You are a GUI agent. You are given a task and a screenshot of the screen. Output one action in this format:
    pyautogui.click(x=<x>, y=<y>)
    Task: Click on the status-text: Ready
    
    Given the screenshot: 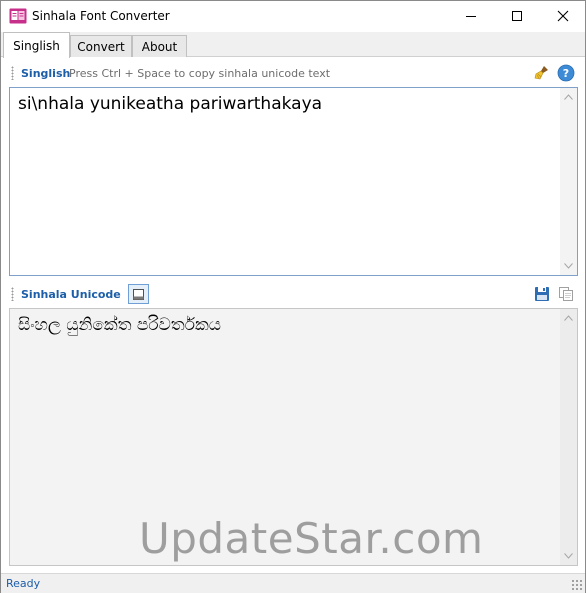 What is the action you would take?
    pyautogui.click(x=23, y=583)
    